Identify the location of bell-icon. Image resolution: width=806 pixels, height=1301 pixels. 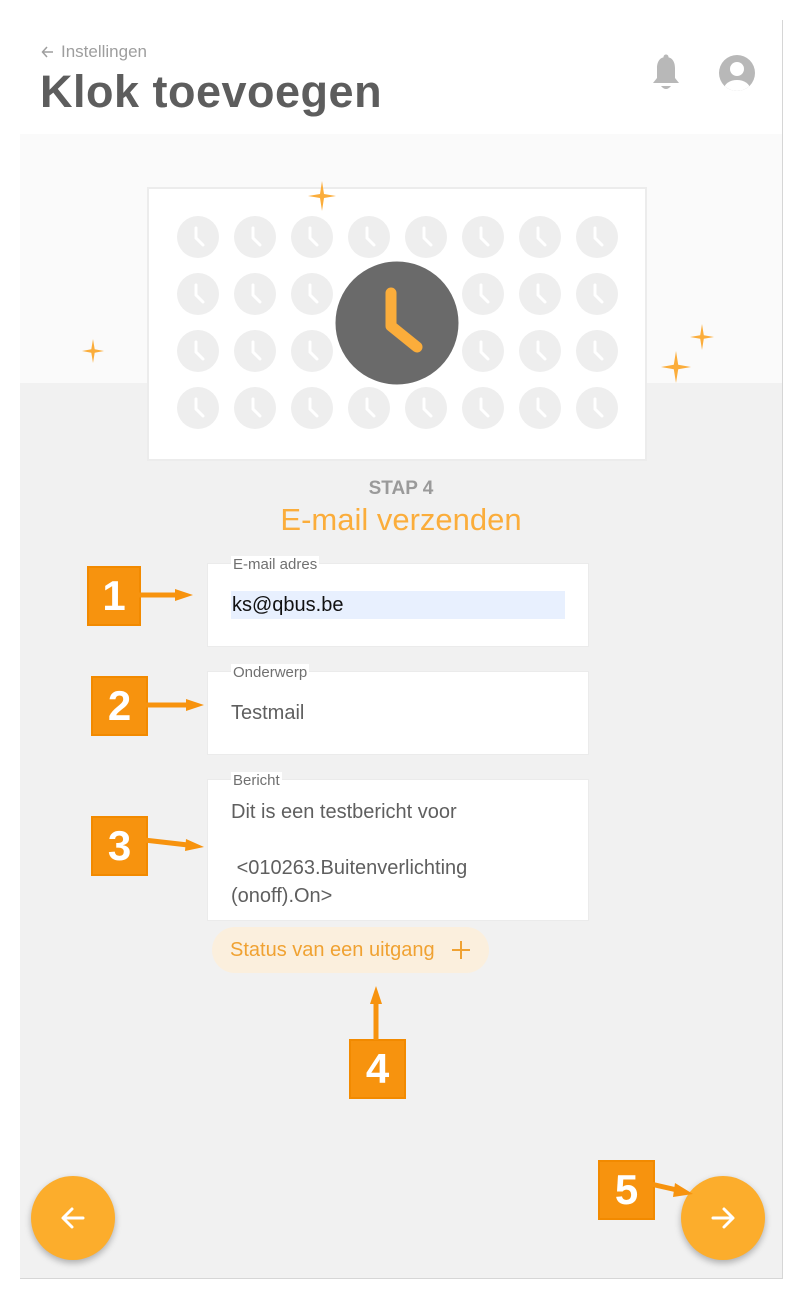
(666, 74).